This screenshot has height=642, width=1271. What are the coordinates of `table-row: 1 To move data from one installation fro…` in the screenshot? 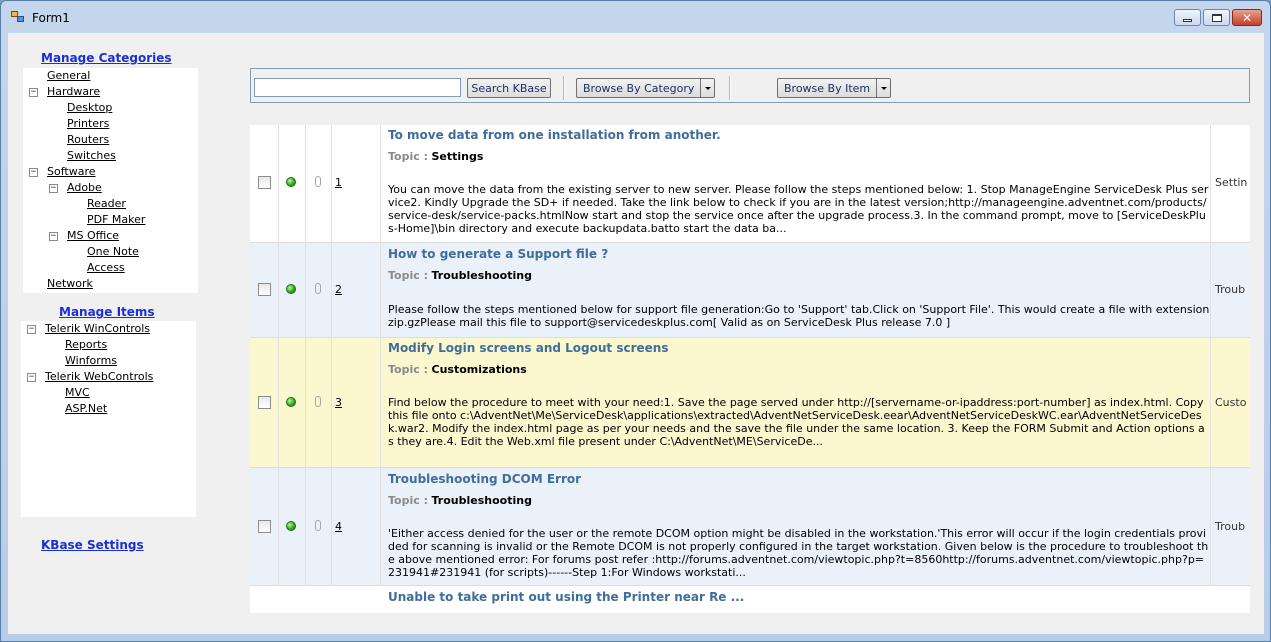 It's located at (750, 184).